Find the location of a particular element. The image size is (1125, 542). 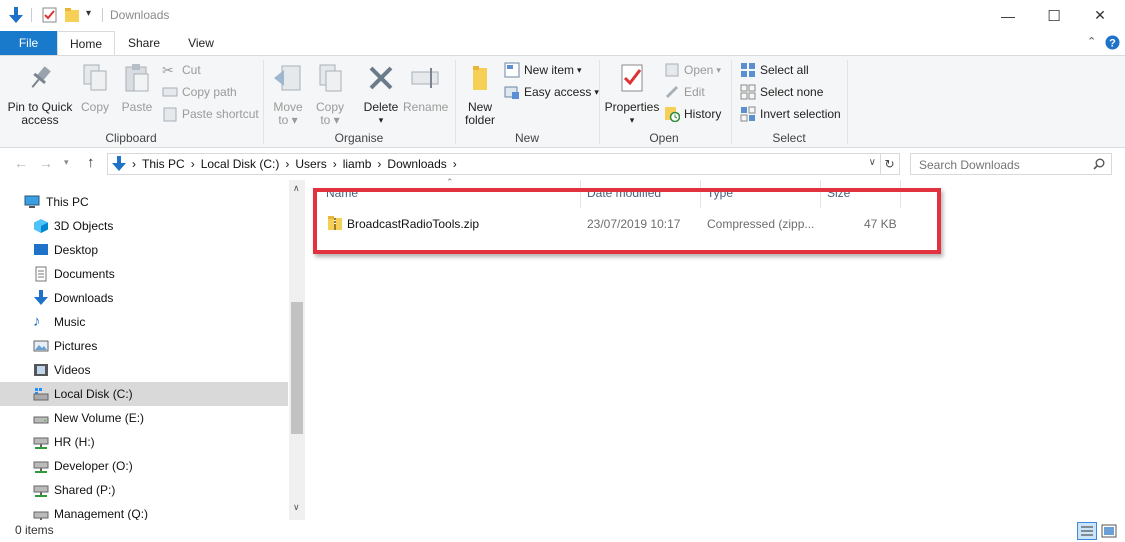

tab-view: View is located at coordinates (201, 43).